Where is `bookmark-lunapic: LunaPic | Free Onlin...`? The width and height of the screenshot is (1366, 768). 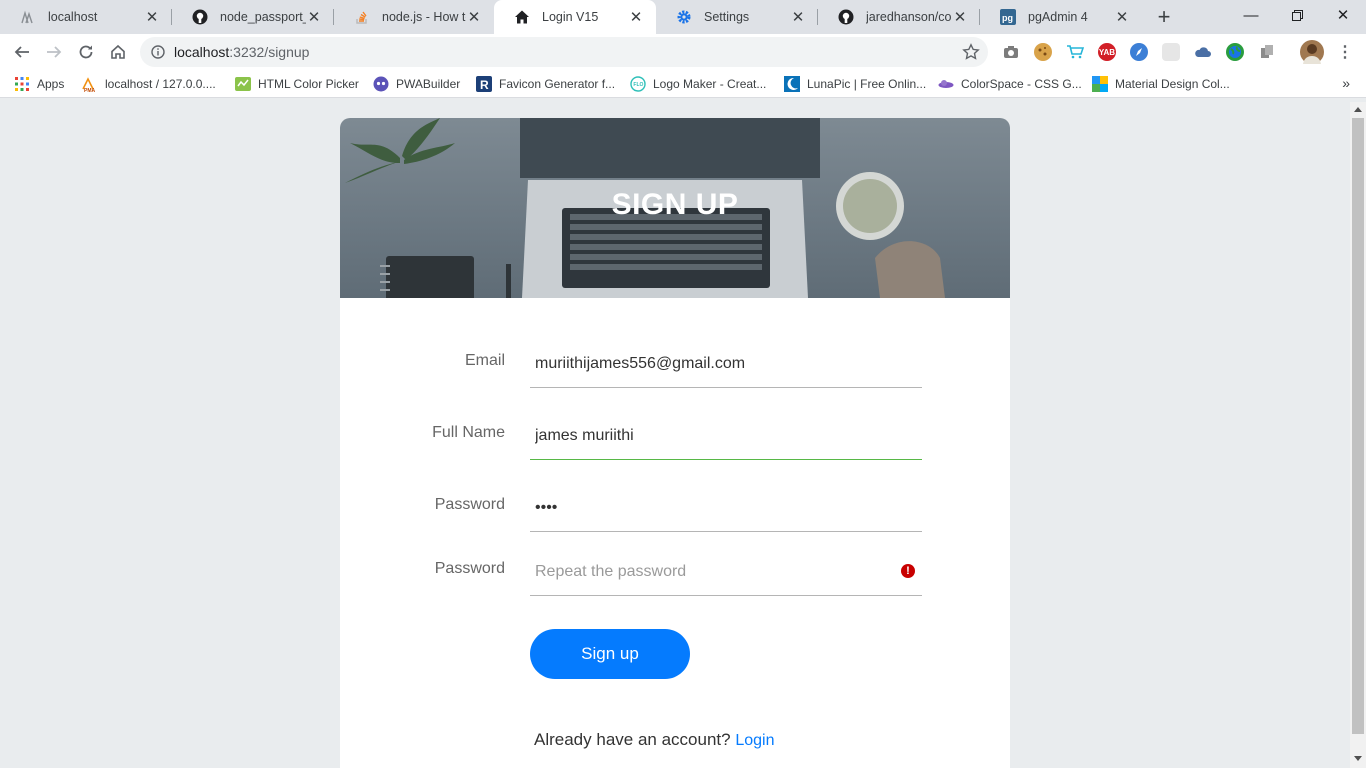
bookmark-lunapic: LunaPic | Free Onlin... is located at coordinates (855, 84).